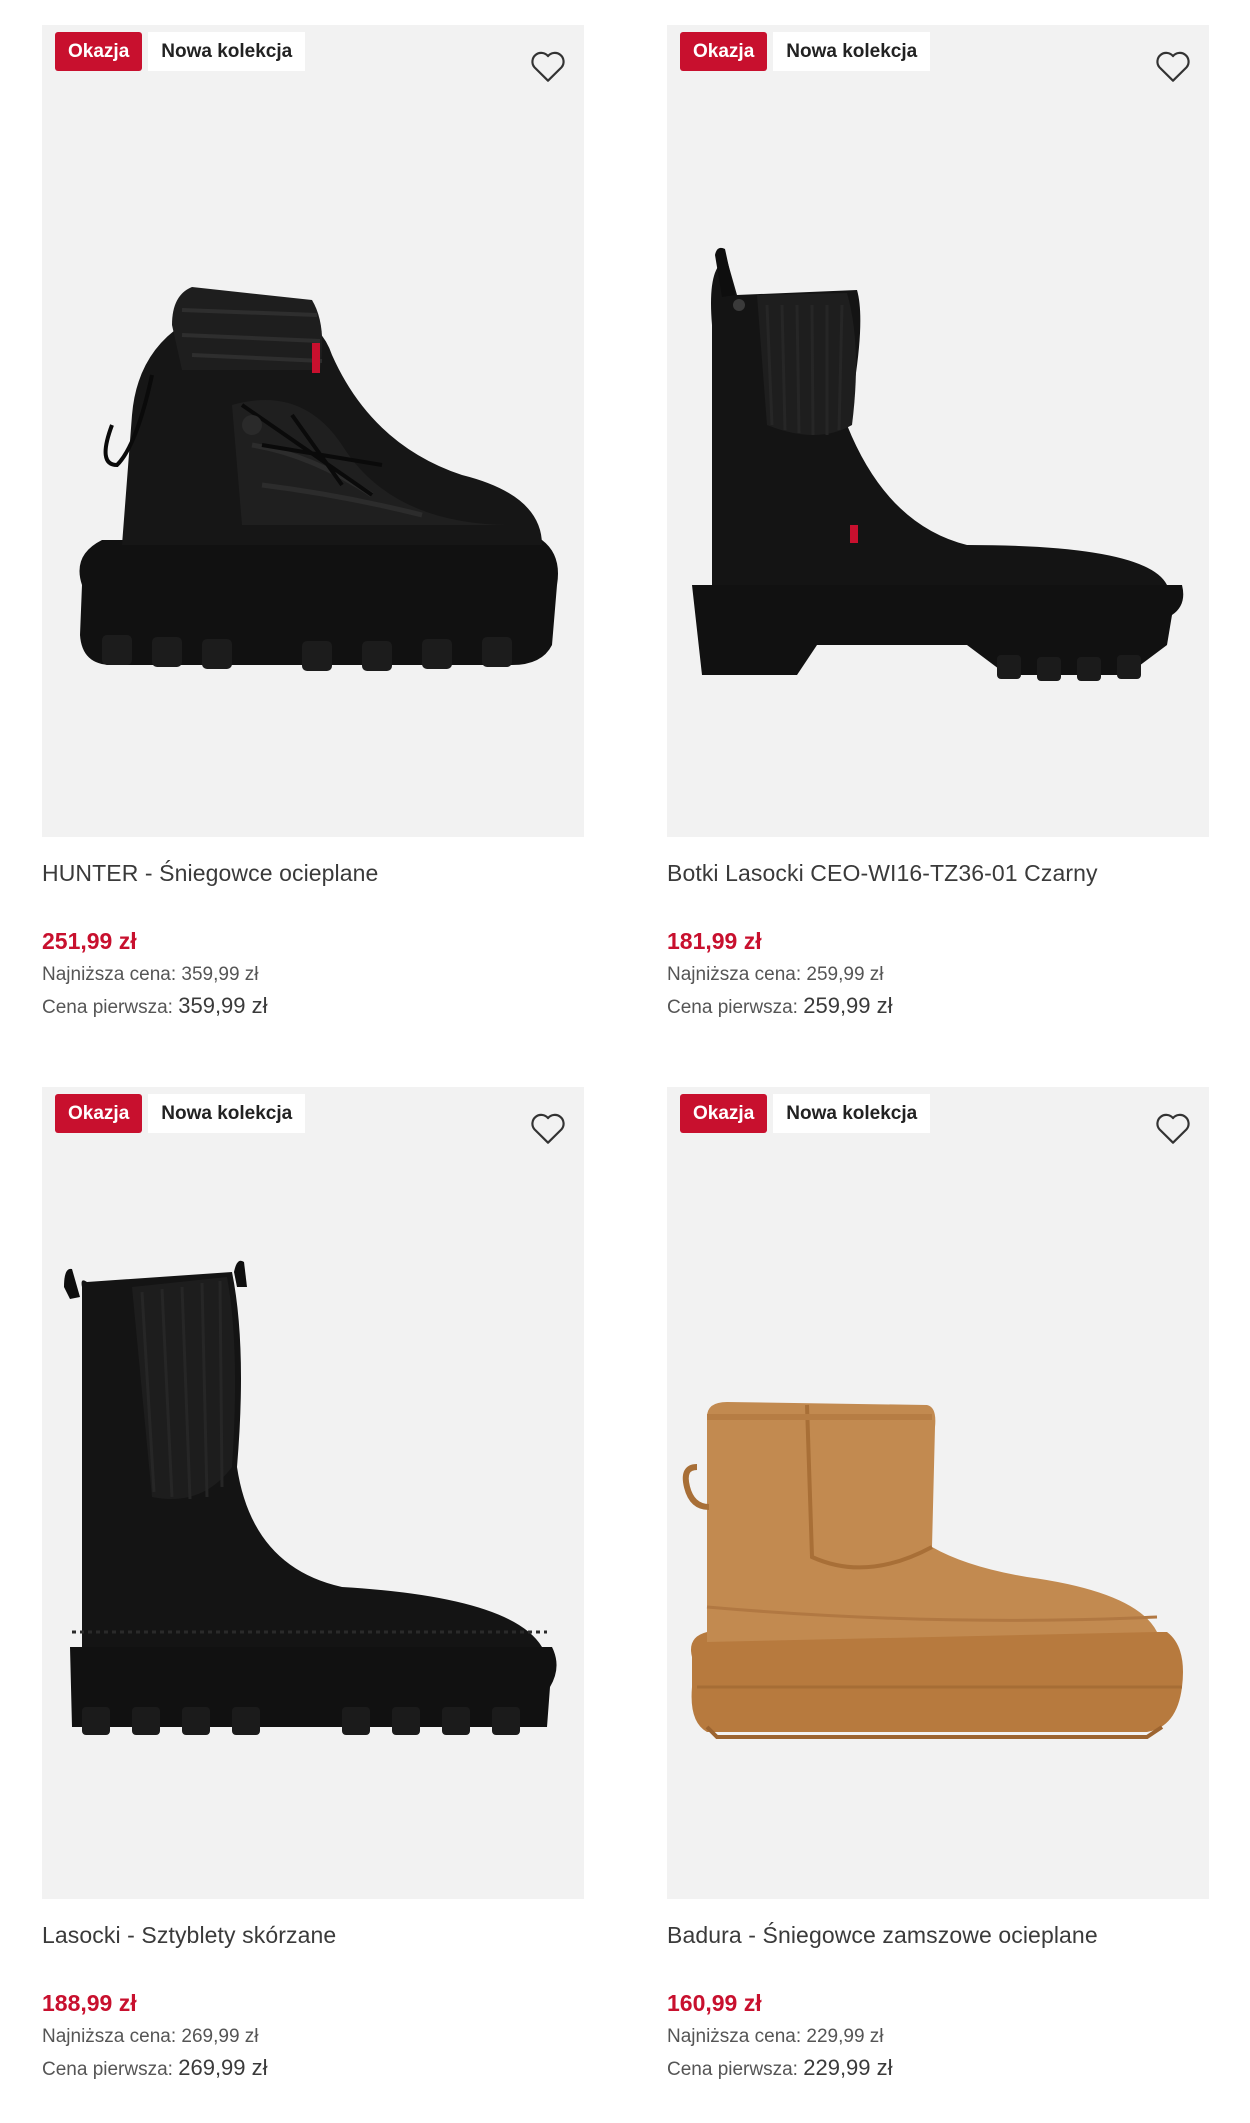 This screenshot has width=1250, height=2123. I want to click on lowest-price-value: 229,99 zł, so click(845, 2036).